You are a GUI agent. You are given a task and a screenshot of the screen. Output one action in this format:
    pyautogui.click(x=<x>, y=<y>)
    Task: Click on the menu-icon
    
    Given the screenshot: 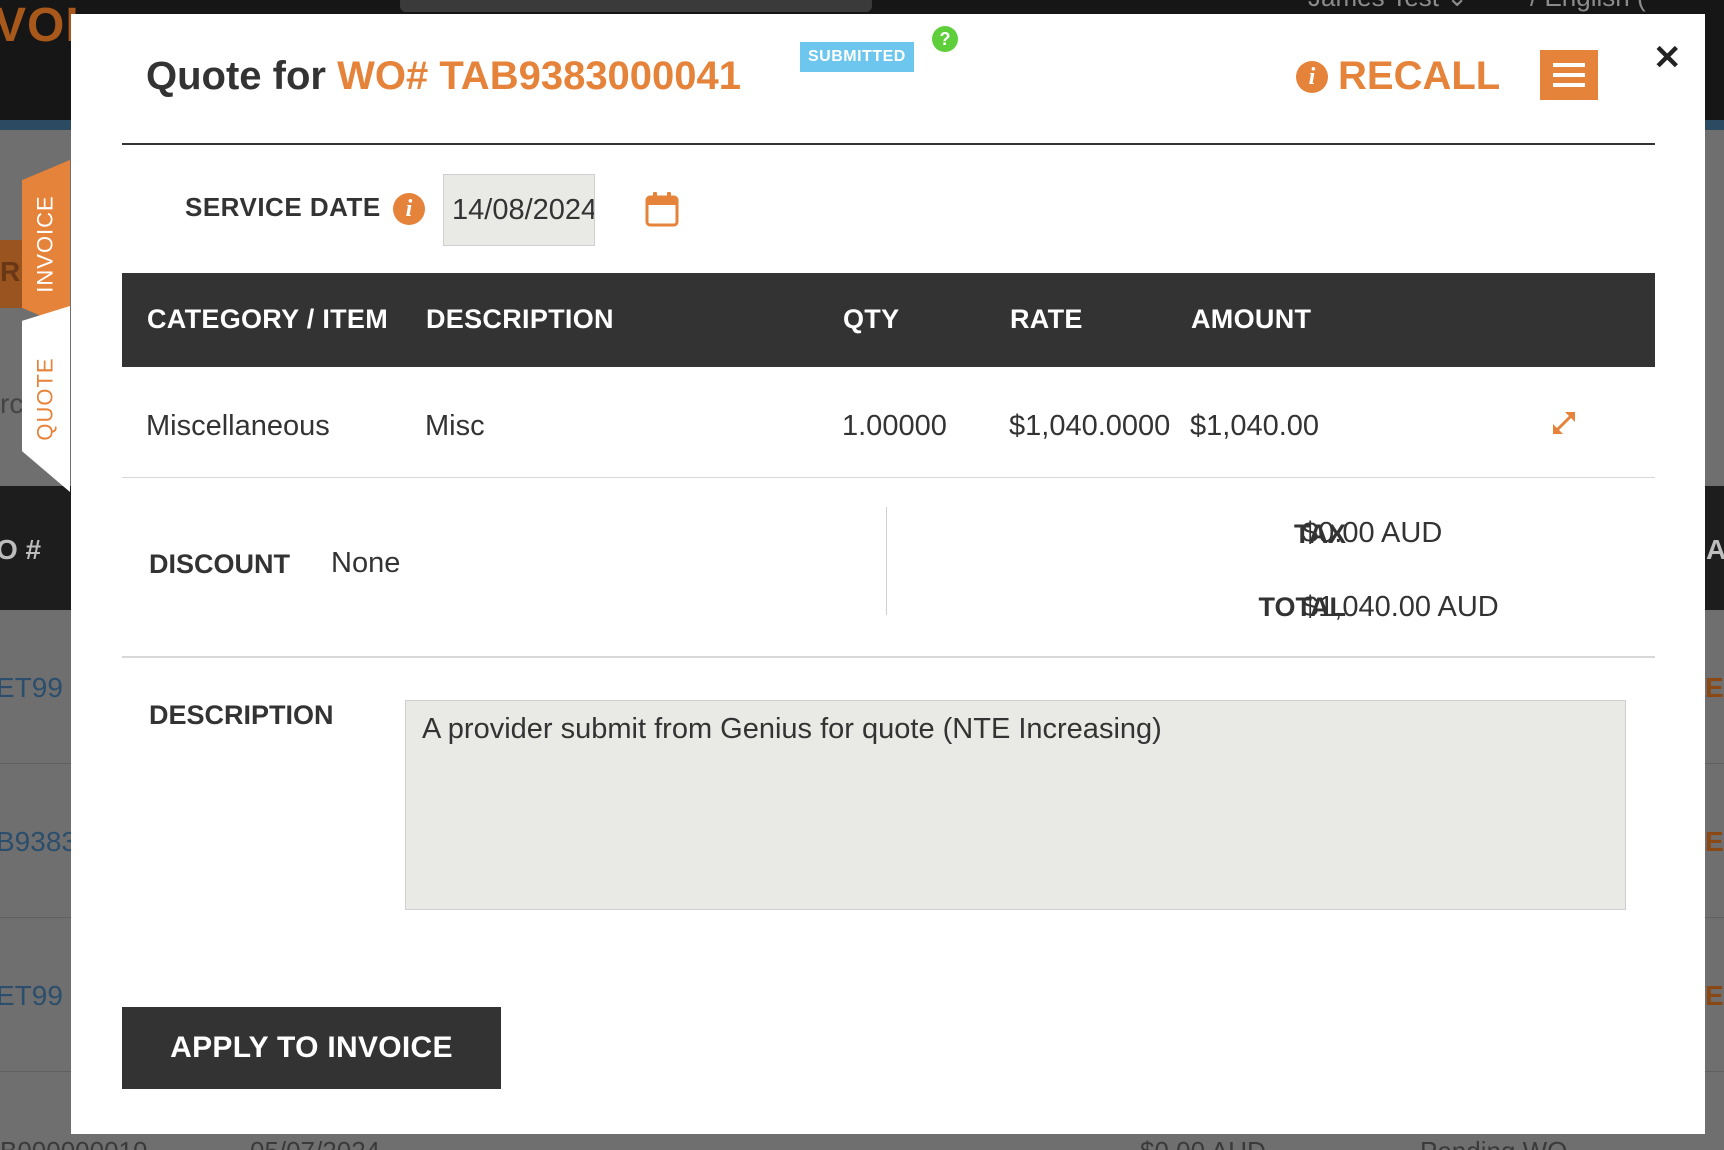 What is the action you would take?
    pyautogui.click(x=1569, y=65)
    